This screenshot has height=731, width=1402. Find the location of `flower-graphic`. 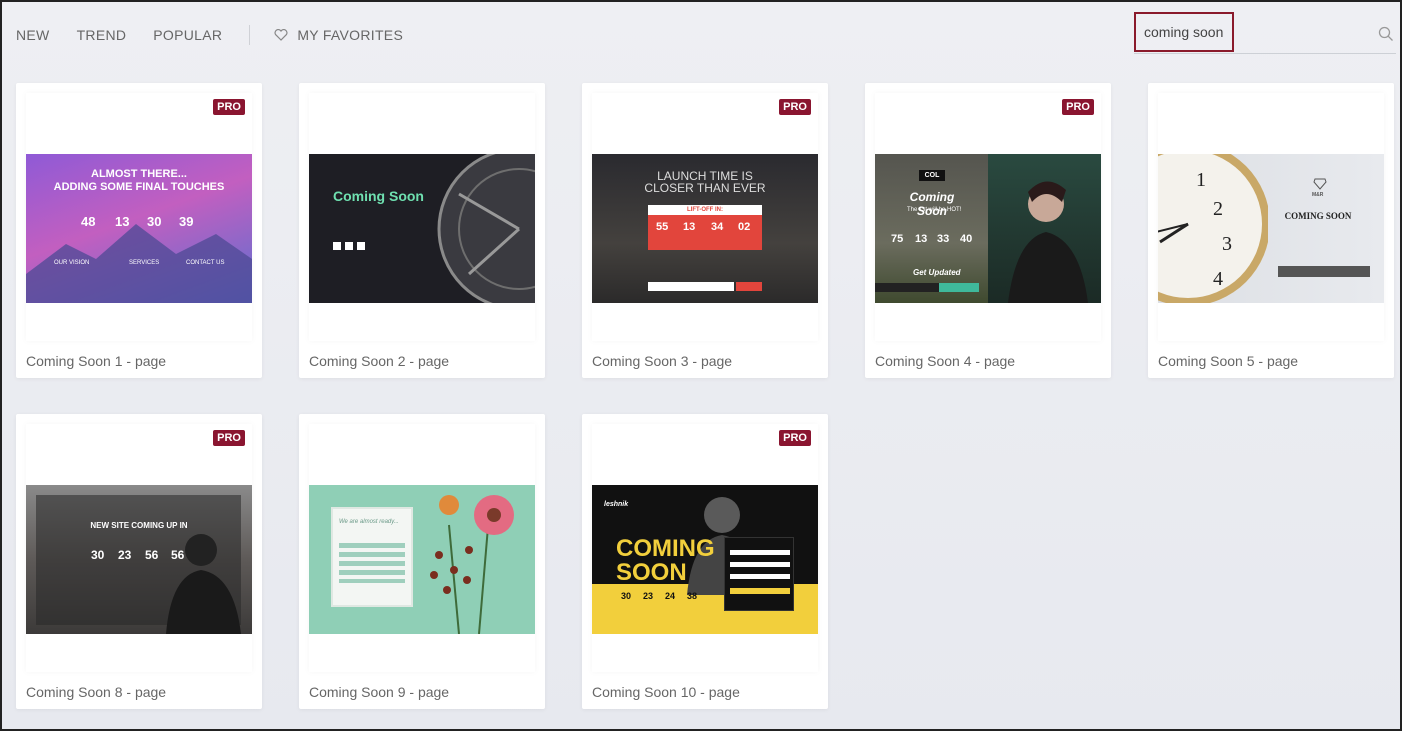

flower-graphic is located at coordinates (472, 564).